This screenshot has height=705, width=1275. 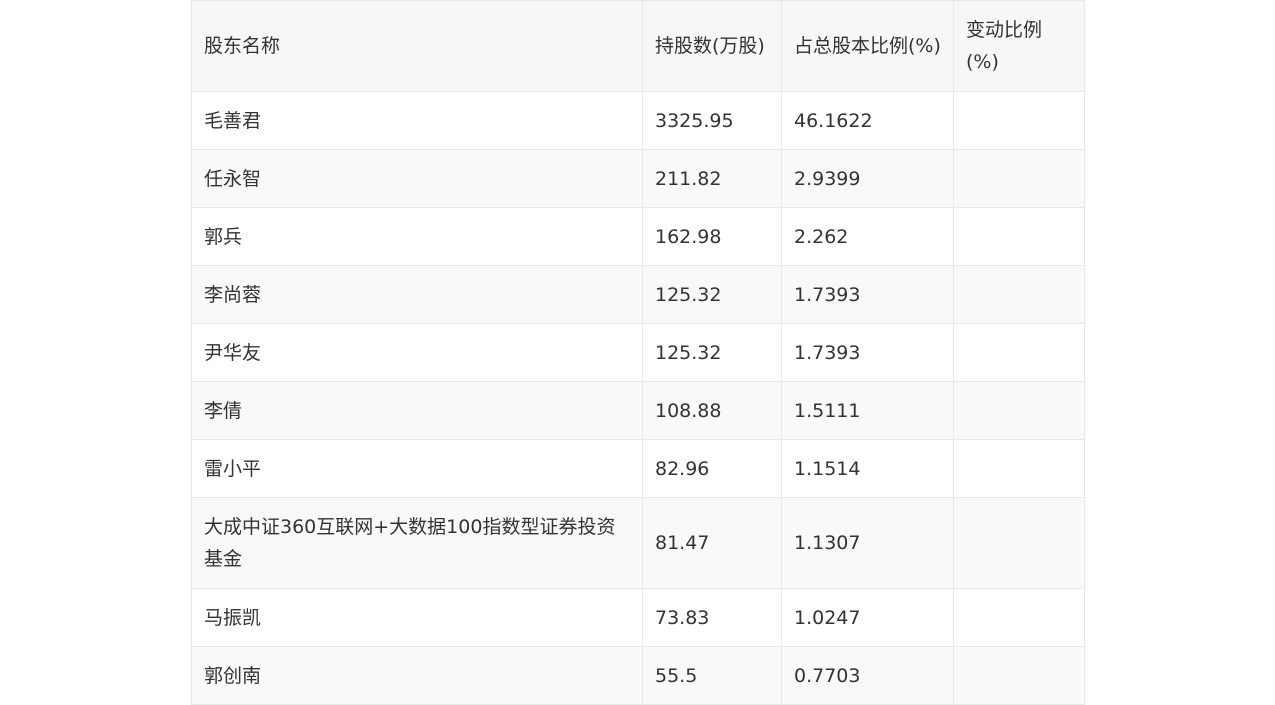 I want to click on cell-name: 李尚蓉, so click(x=417, y=294).